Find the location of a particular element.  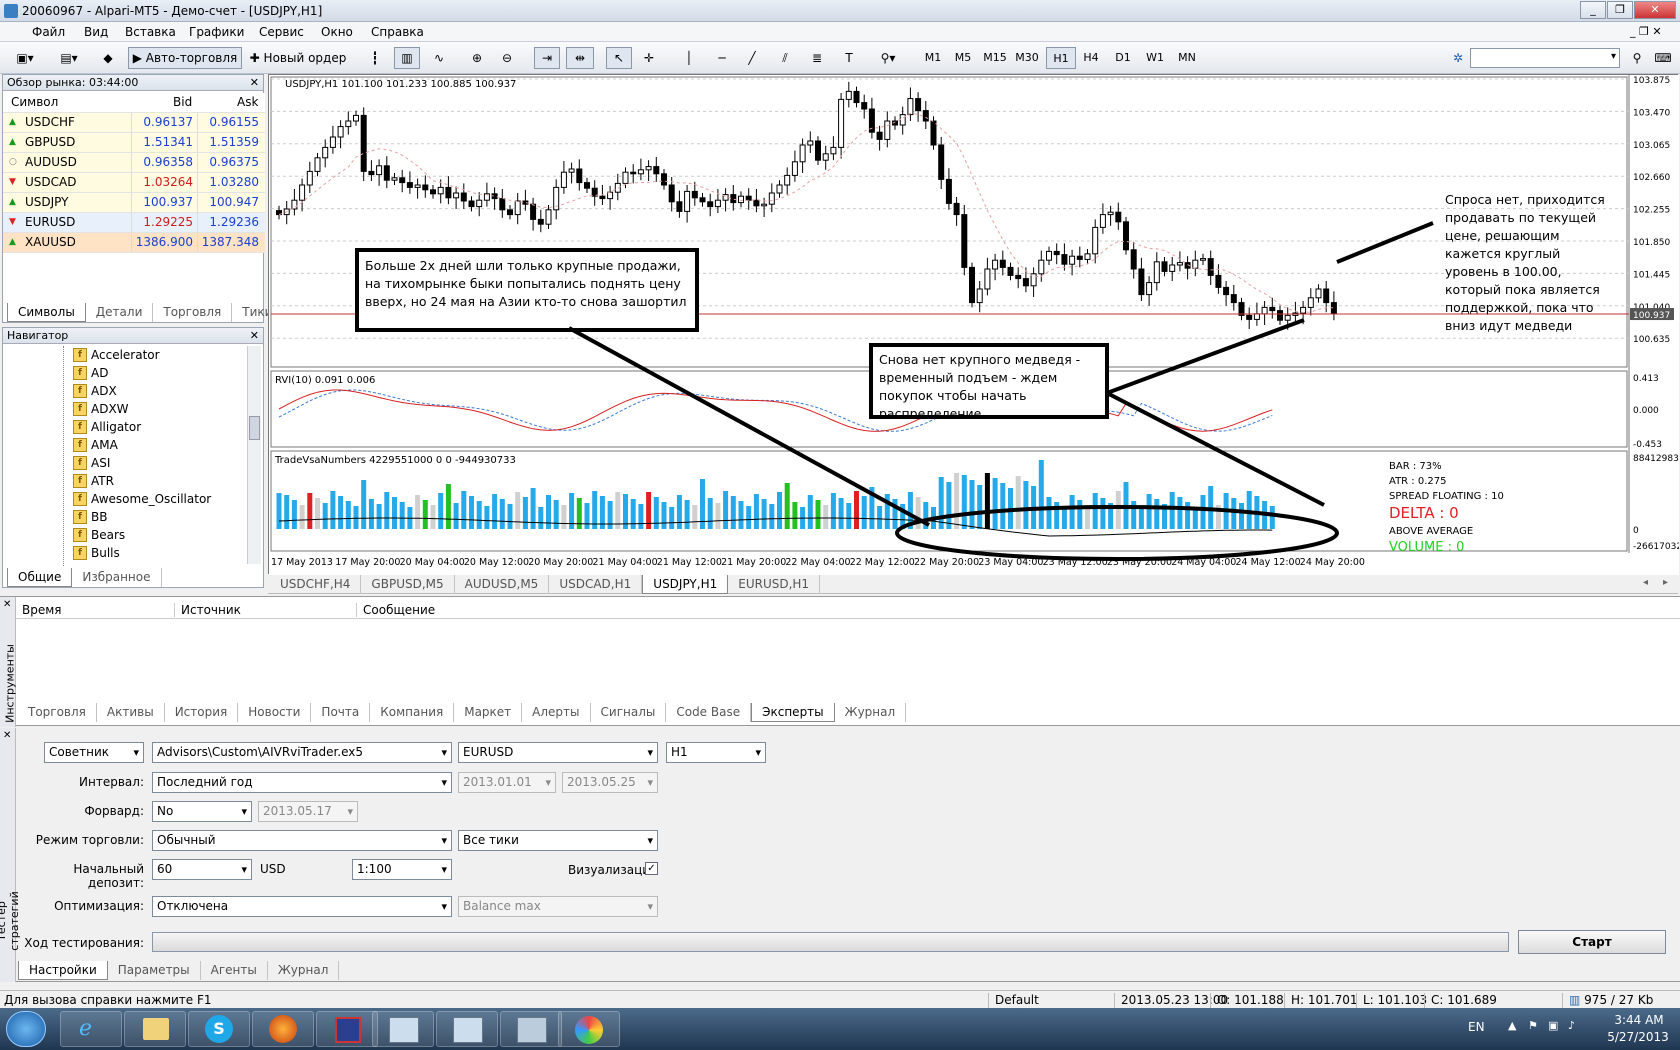

maximize-button: ❐ is located at coordinates (1620, 10).